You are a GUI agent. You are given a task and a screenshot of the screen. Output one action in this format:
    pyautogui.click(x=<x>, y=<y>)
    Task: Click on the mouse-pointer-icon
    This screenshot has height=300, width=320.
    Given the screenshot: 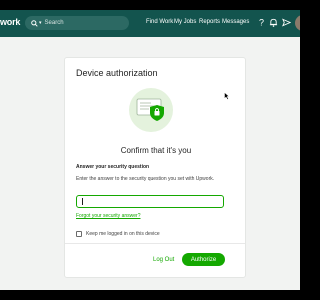 What is the action you would take?
    pyautogui.click(x=227, y=93)
    